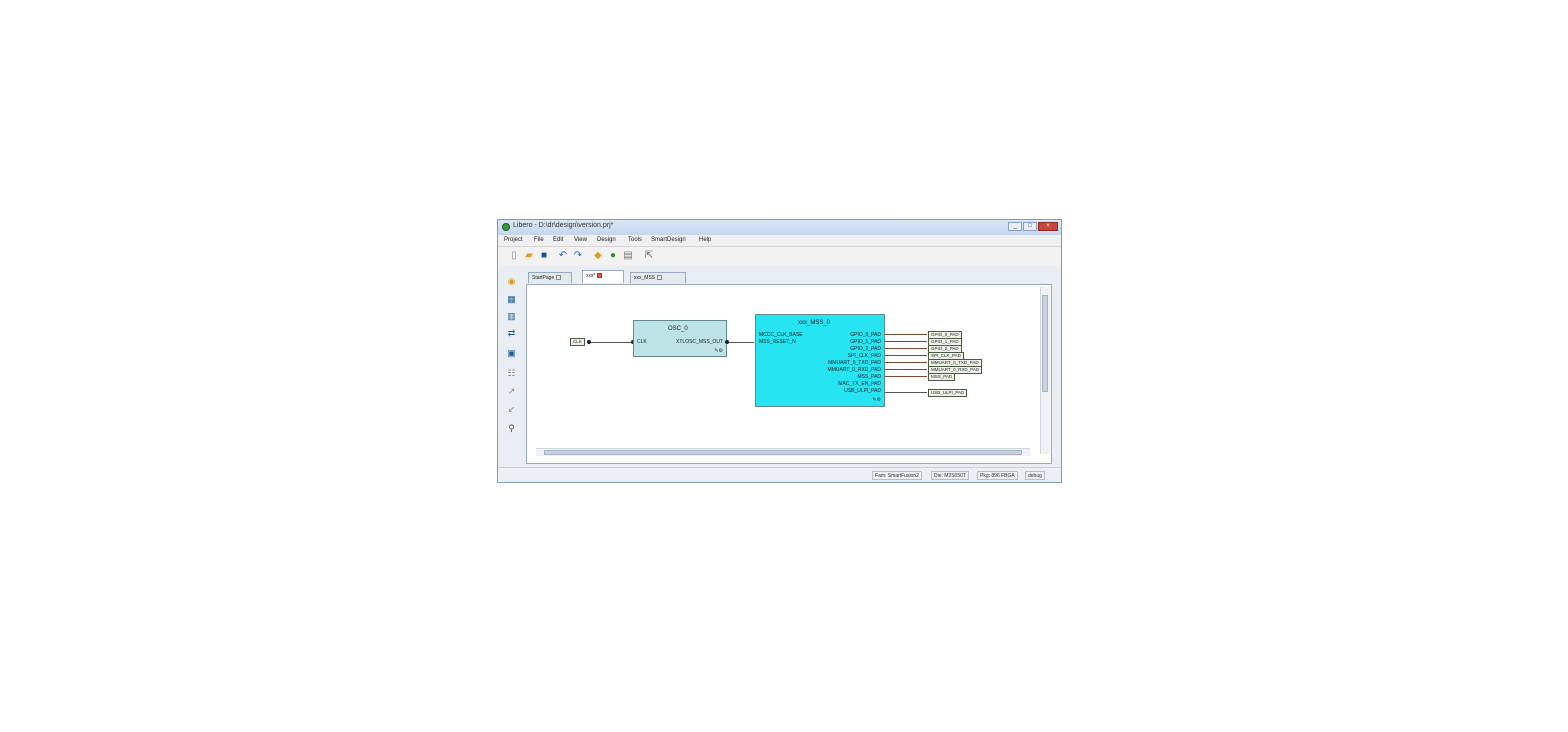 This screenshot has width=1568, height=732. What do you see at coordinates (511, 299) in the screenshot?
I see `grid-icon: ▦` at bounding box center [511, 299].